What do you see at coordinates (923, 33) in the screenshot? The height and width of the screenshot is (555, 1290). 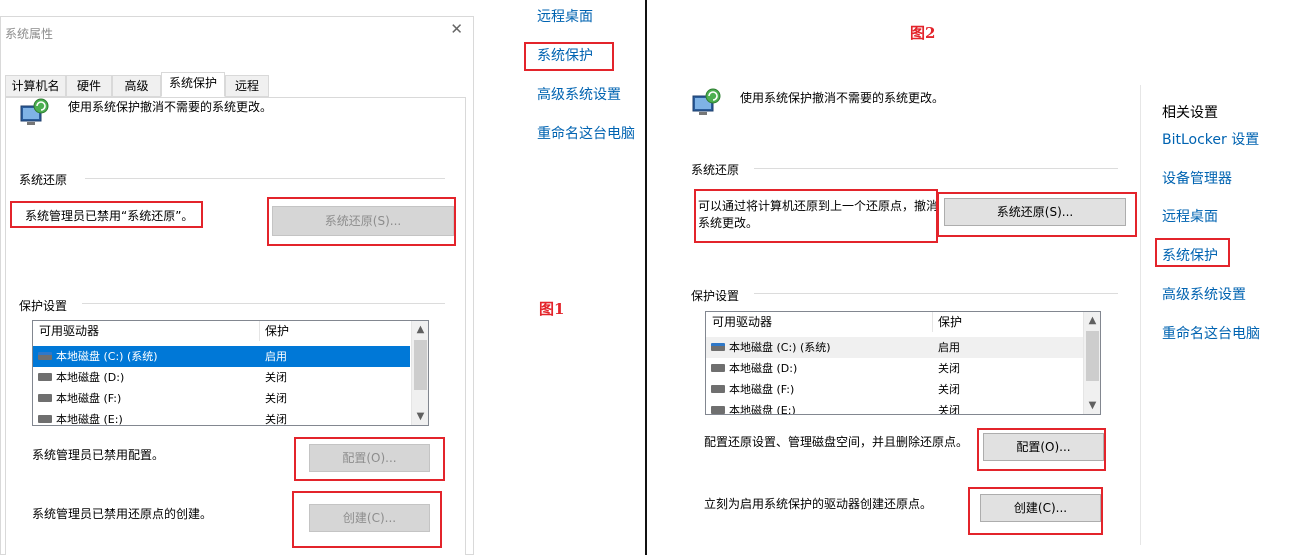 I see `figure-label-2: 图2` at bounding box center [923, 33].